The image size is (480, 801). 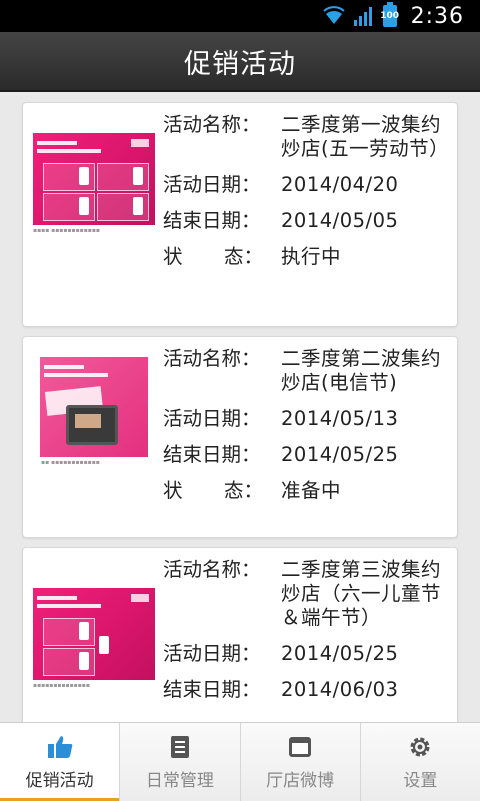 I want to click on tab-label: 日常管理, so click(x=179, y=780).